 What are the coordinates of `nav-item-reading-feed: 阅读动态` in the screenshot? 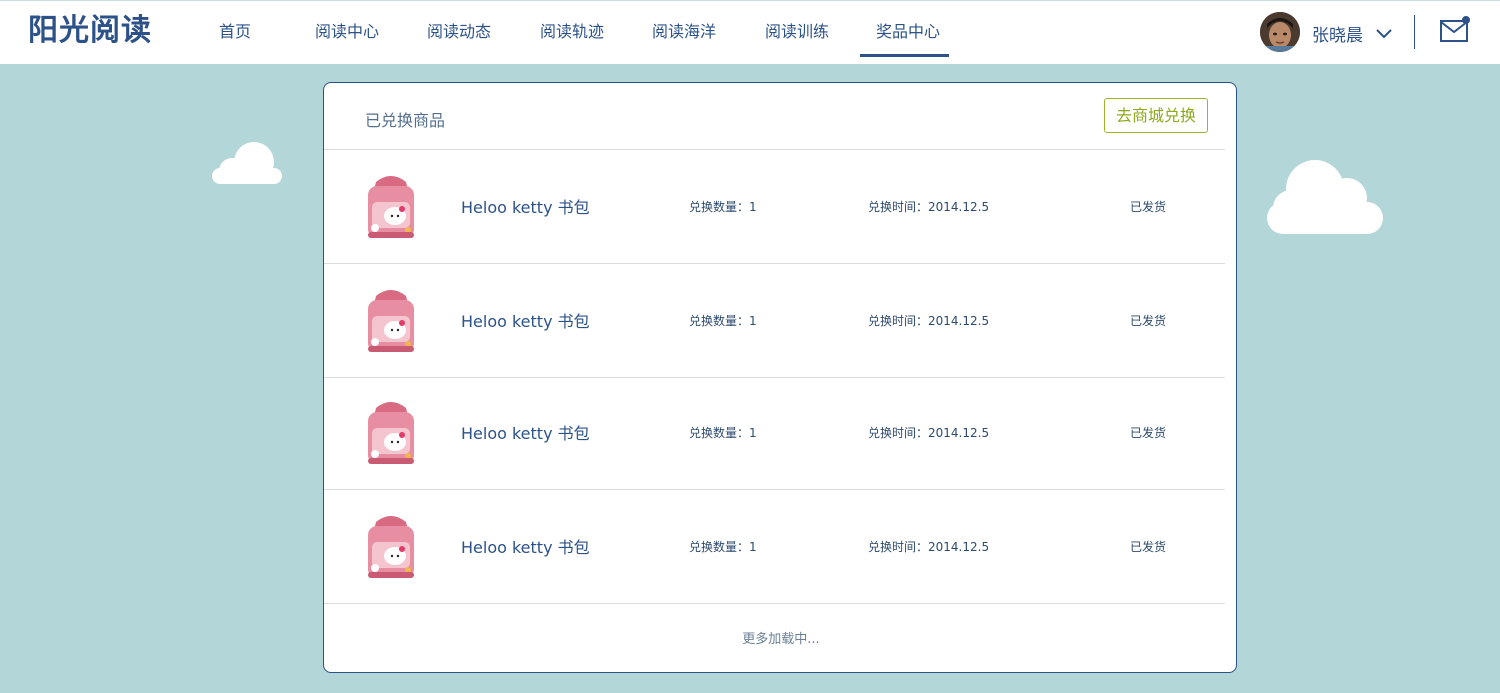 It's located at (459, 33).